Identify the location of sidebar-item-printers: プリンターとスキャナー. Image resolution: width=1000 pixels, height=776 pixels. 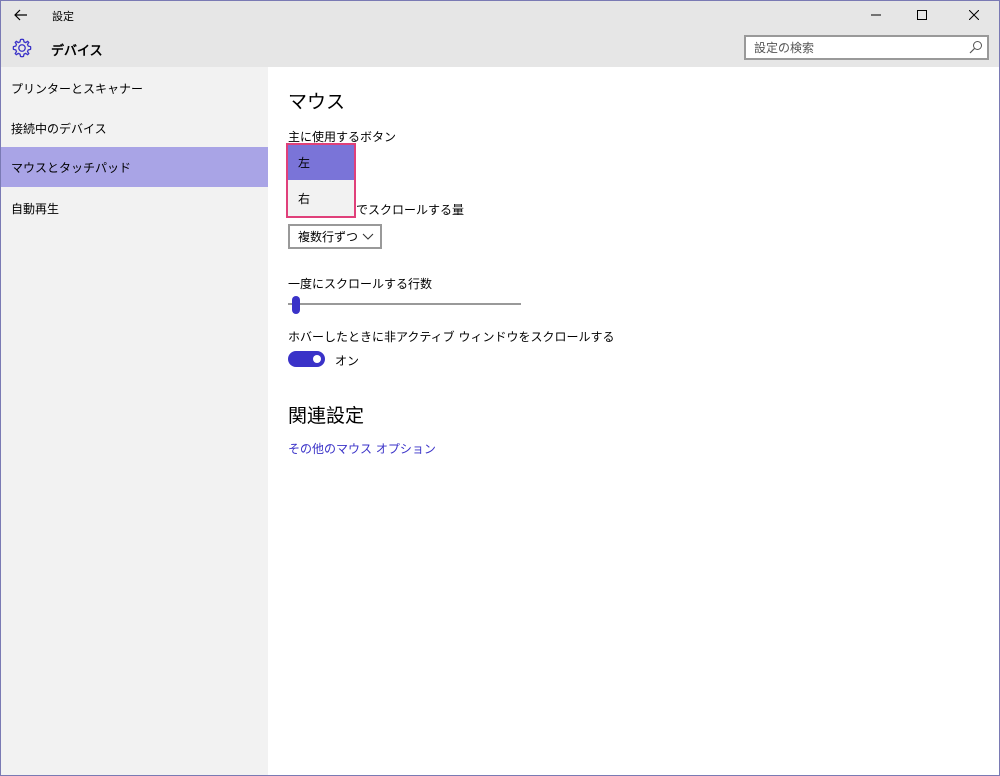
(134, 88).